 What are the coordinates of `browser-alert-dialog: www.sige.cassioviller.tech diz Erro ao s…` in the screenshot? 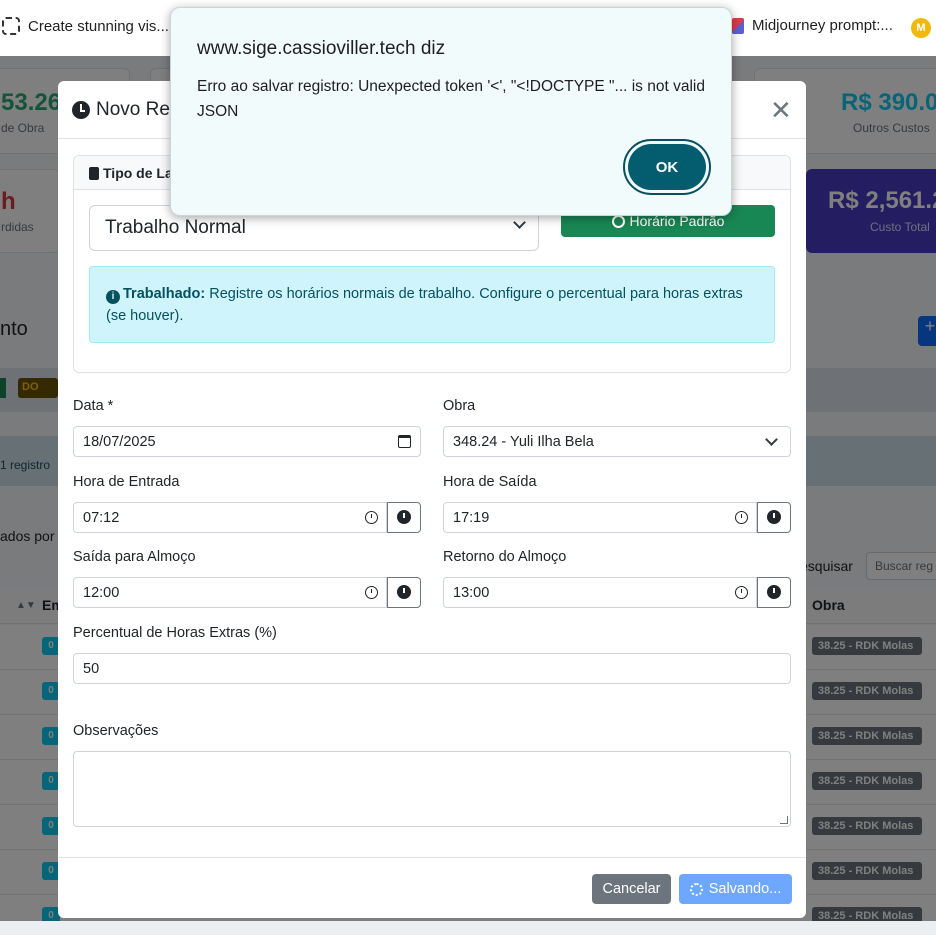 It's located at (451, 111).